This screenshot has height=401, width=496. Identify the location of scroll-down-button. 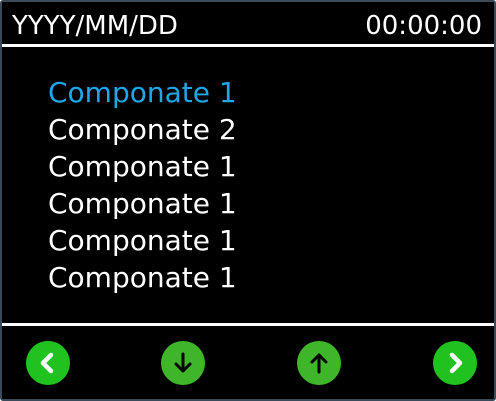
(183, 363).